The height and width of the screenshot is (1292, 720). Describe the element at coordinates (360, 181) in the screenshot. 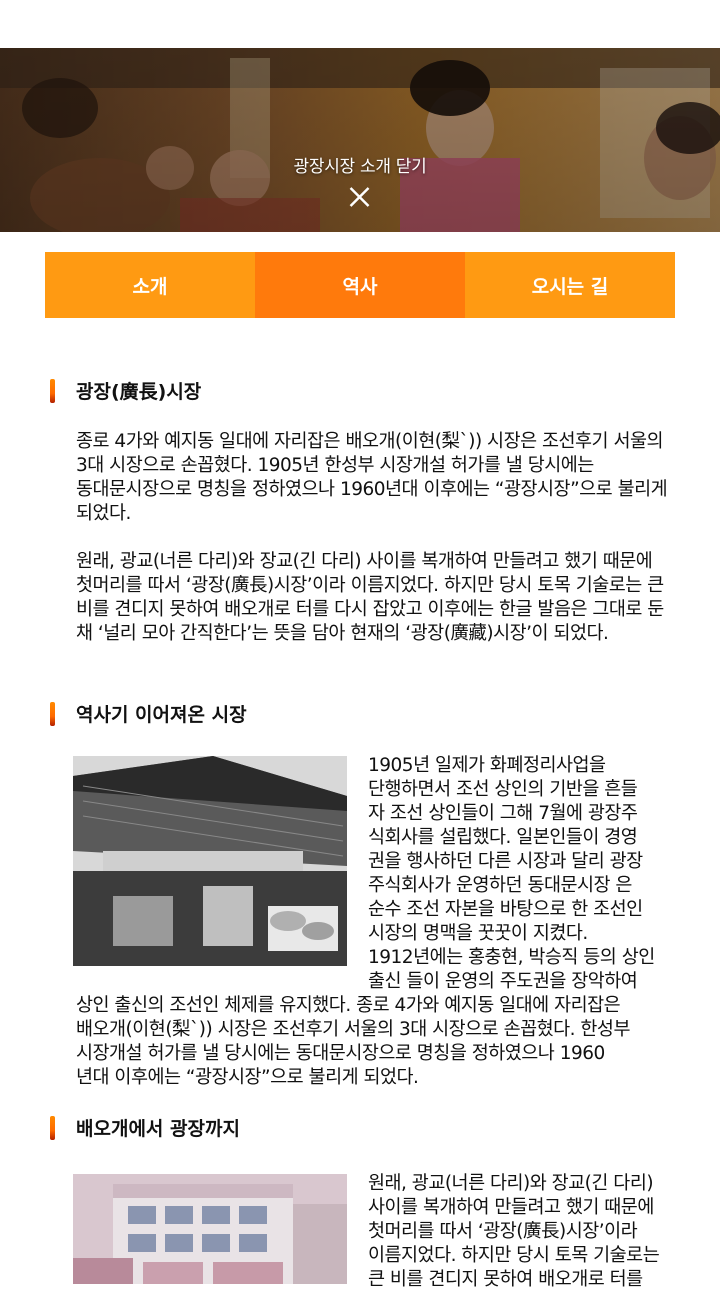

I see `close-intro-button: 광장시장 소개 닫기` at that location.